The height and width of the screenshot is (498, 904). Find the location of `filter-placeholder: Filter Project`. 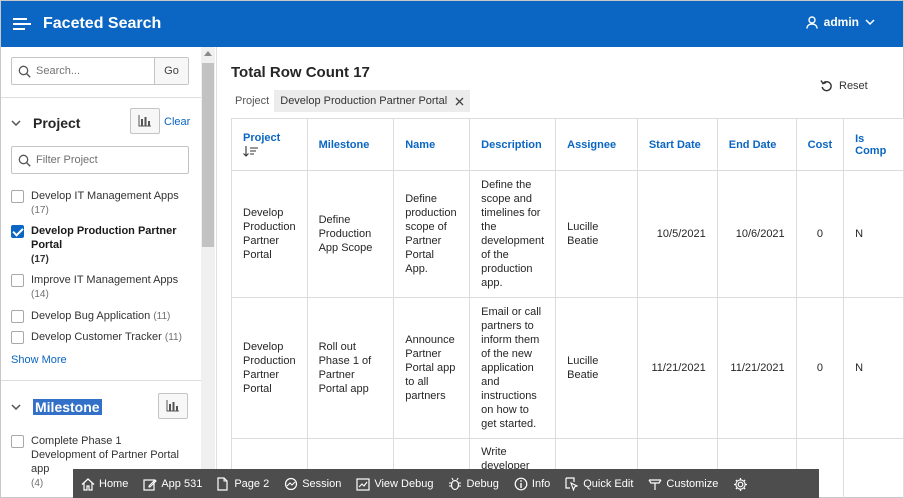

filter-placeholder: Filter Project is located at coordinates (67, 160).